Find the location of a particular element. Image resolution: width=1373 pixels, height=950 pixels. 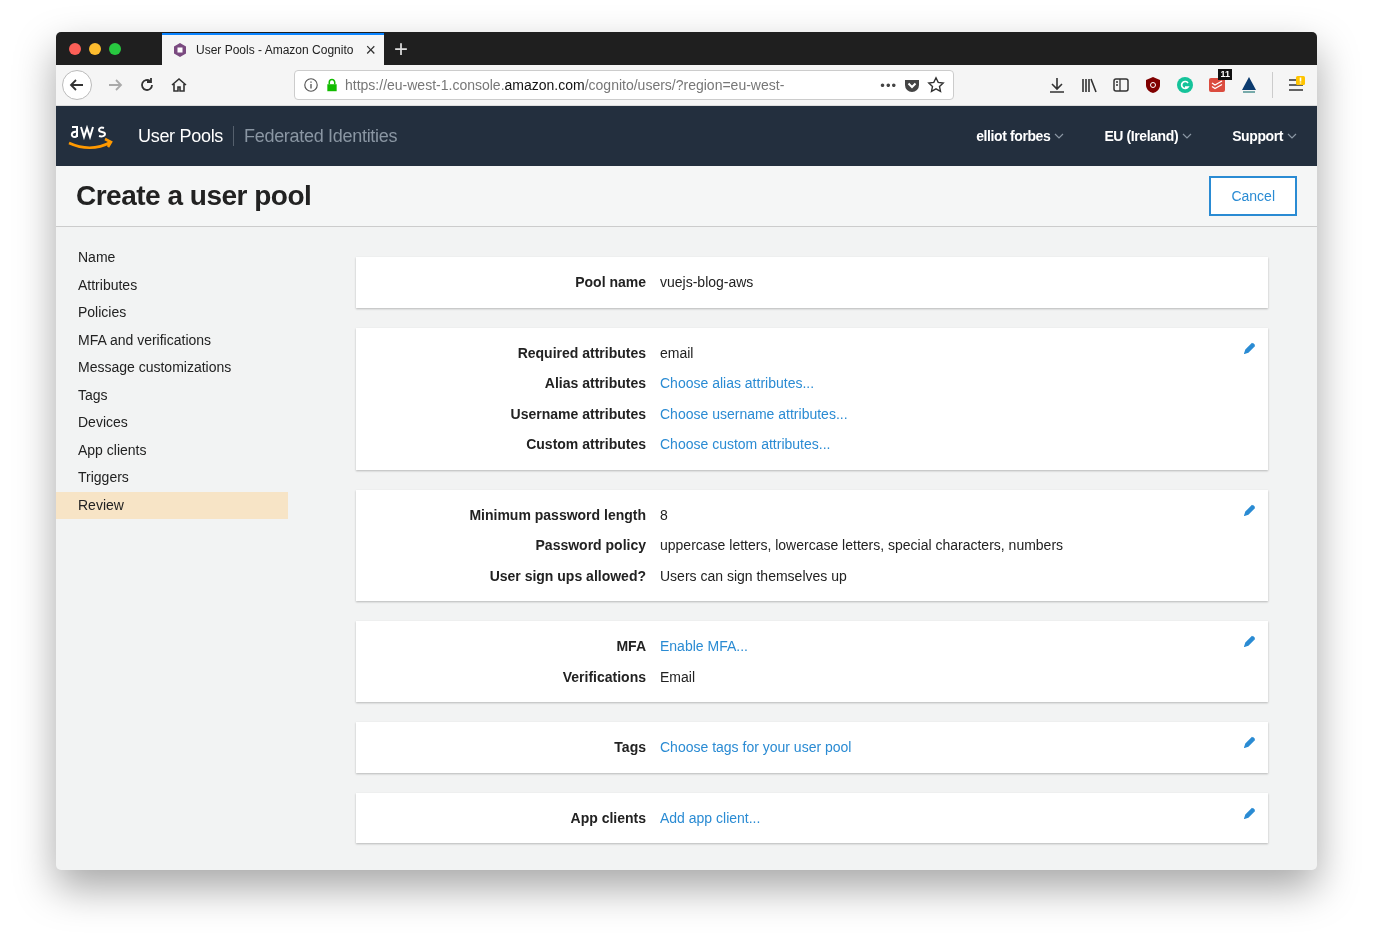

sidebar-item: Message customizations is located at coordinates (172, 368).